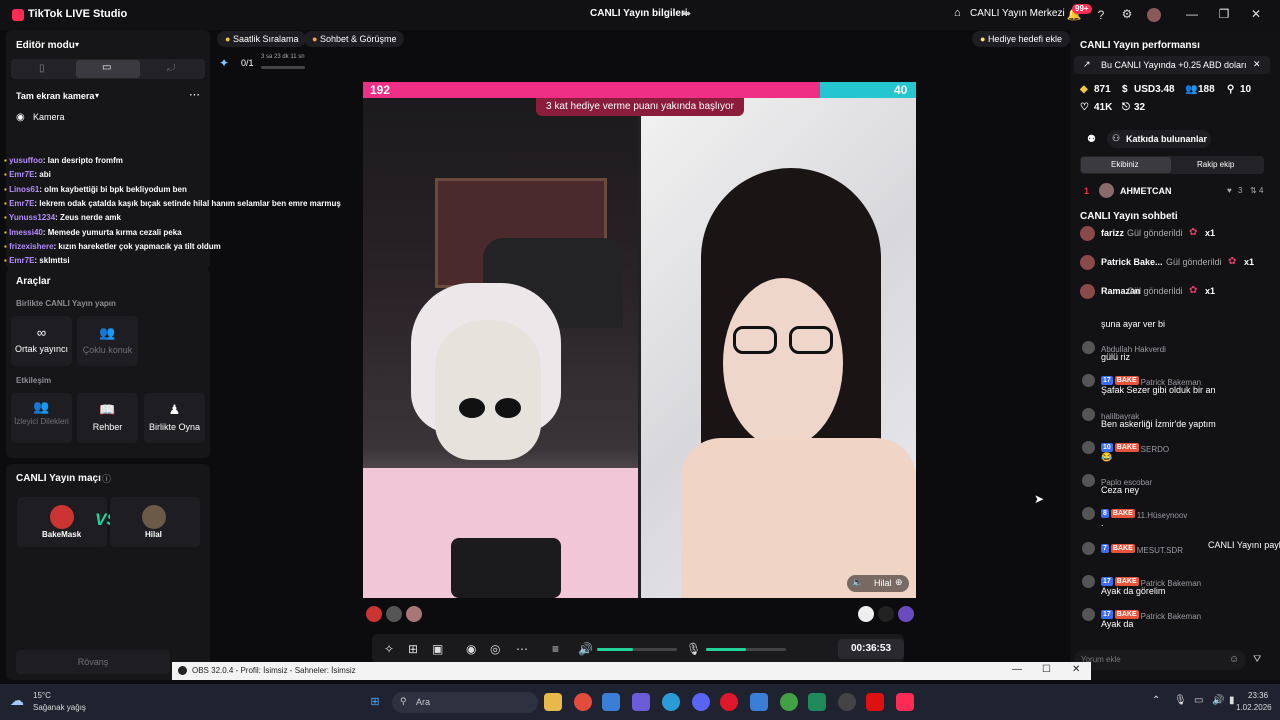 The width and height of the screenshot is (1280, 720). I want to click on network-icon: ▭, so click(1198, 700).